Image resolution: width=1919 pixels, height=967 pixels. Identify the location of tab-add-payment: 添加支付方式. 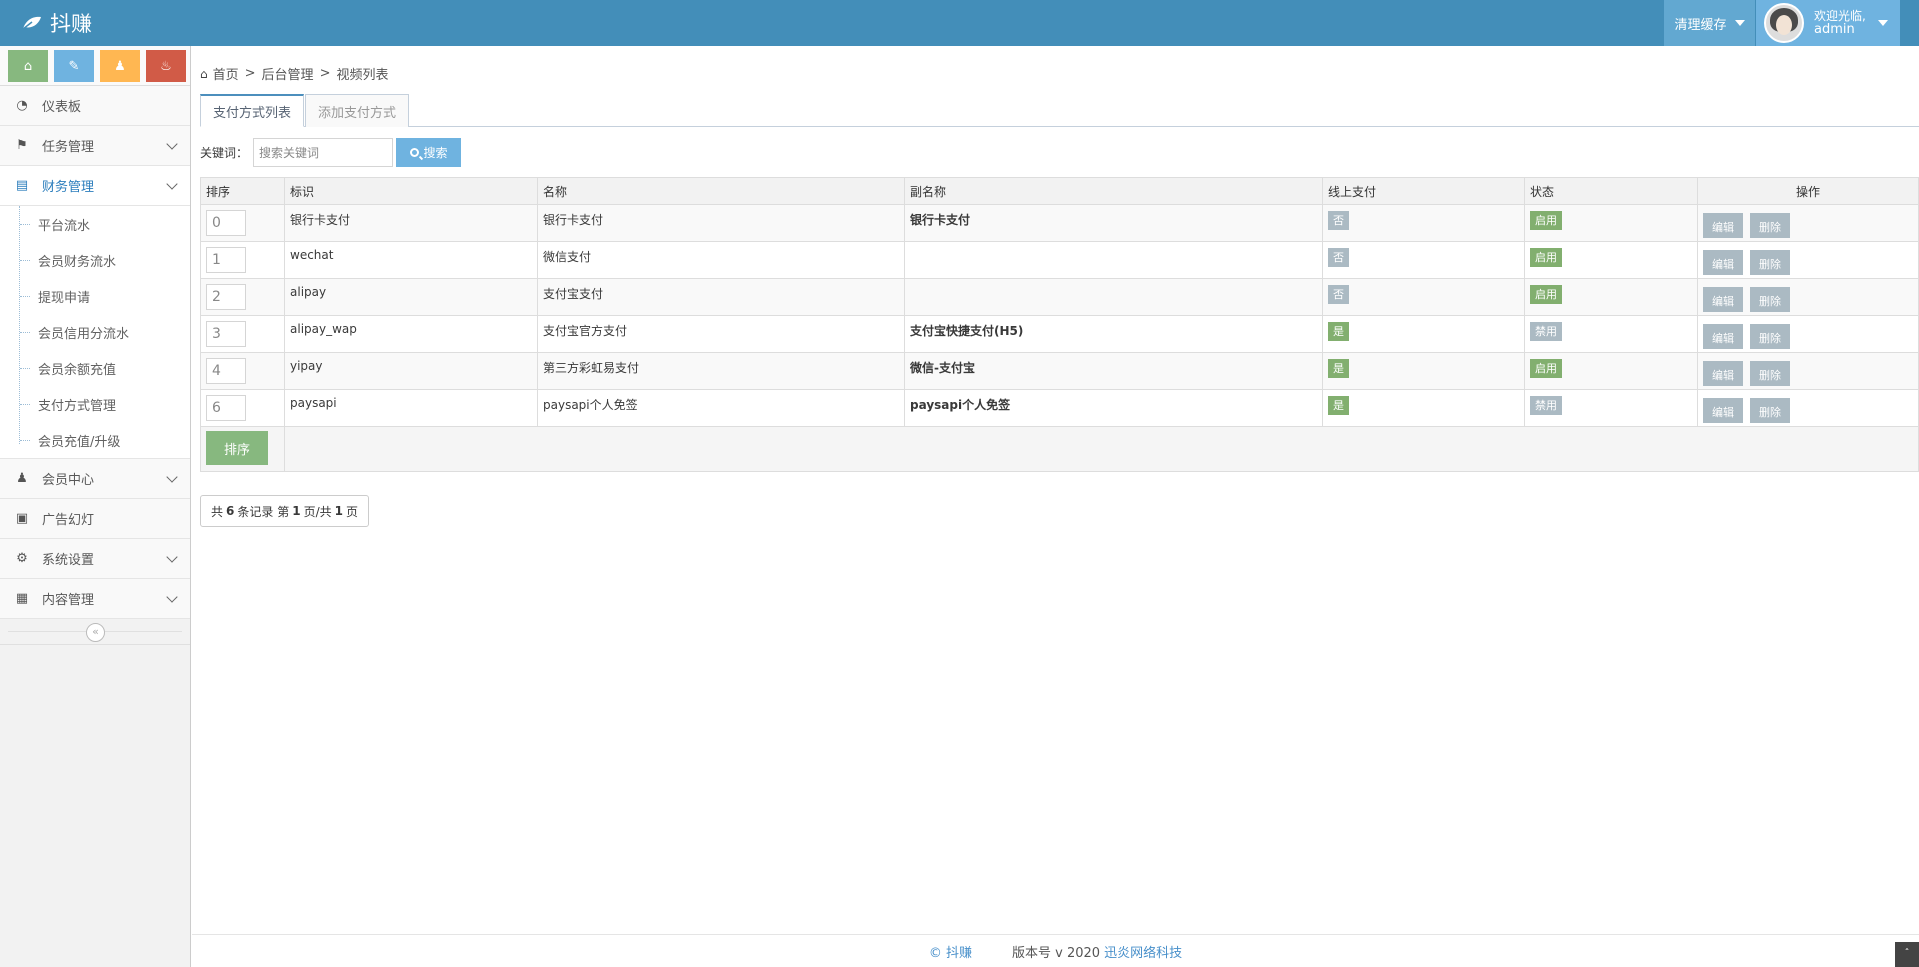
(357, 110).